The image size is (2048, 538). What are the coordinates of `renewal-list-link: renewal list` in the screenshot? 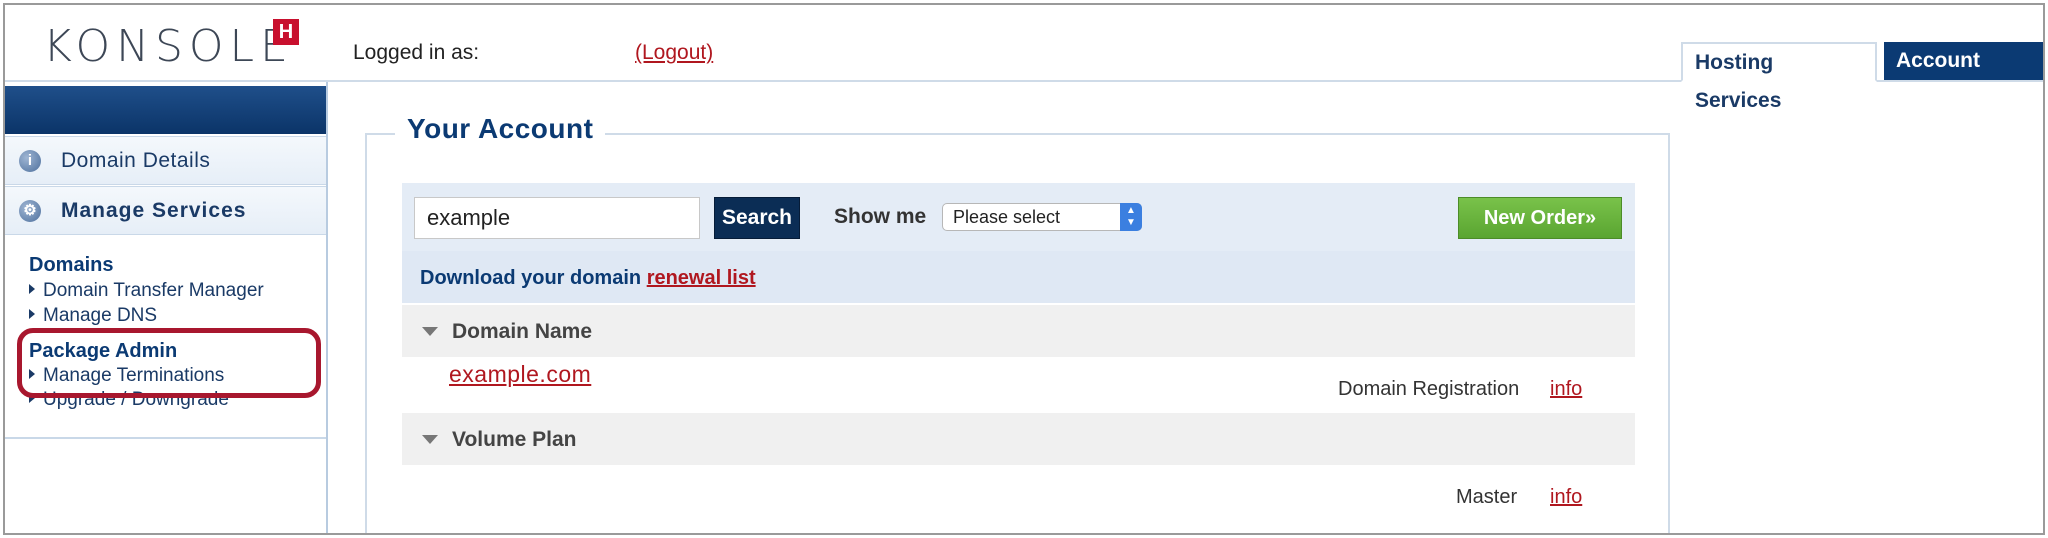 It's located at (701, 278).